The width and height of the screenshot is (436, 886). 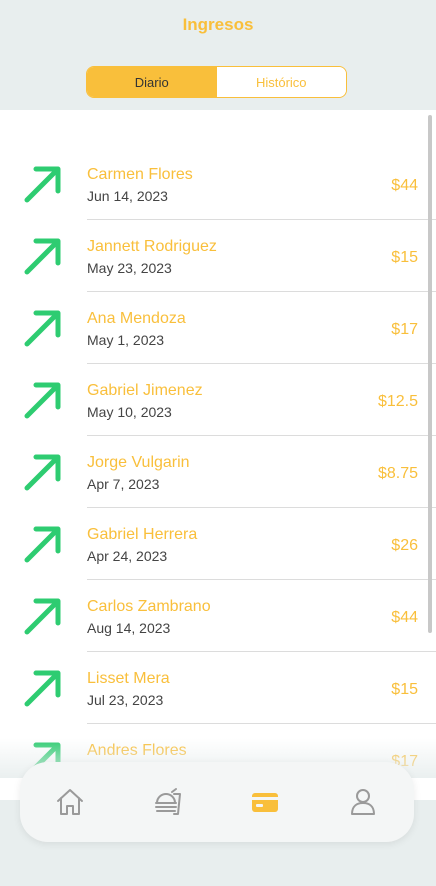 I want to click on list-item: Carlos Zambrano Aug 14, 2023 $44, so click(x=218, y=616).